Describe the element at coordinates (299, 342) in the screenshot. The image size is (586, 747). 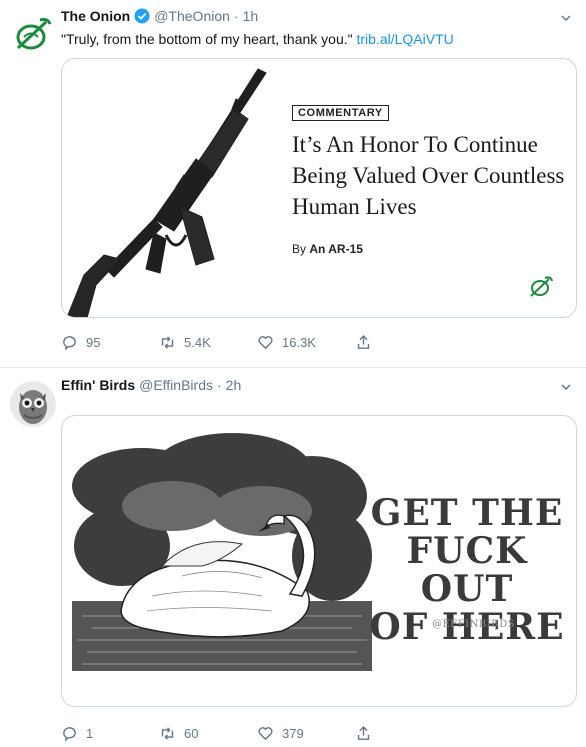
I see `like-count: 16.3K` at that location.